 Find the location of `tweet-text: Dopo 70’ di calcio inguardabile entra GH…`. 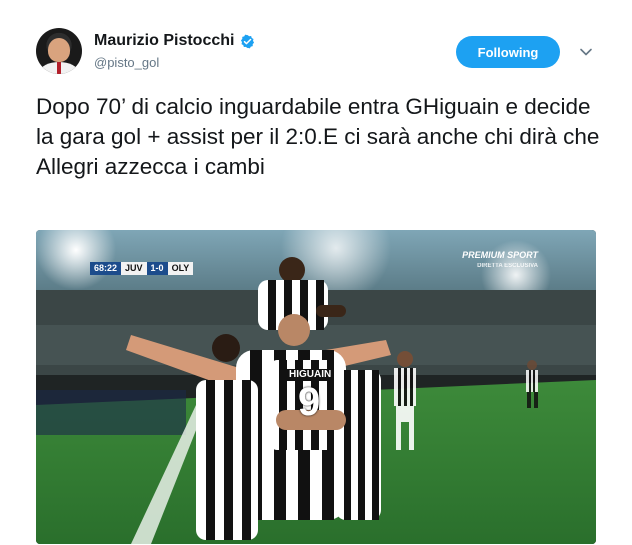

tweet-text: Dopo 70’ di calcio inguardabile entra GH… is located at coordinates (320, 136).